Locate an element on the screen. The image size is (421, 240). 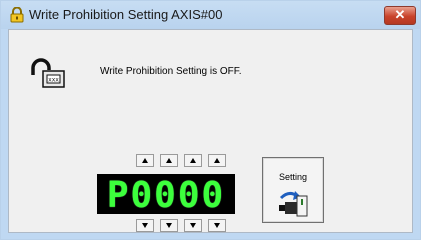
digit3-up-button is located at coordinates (193, 160).